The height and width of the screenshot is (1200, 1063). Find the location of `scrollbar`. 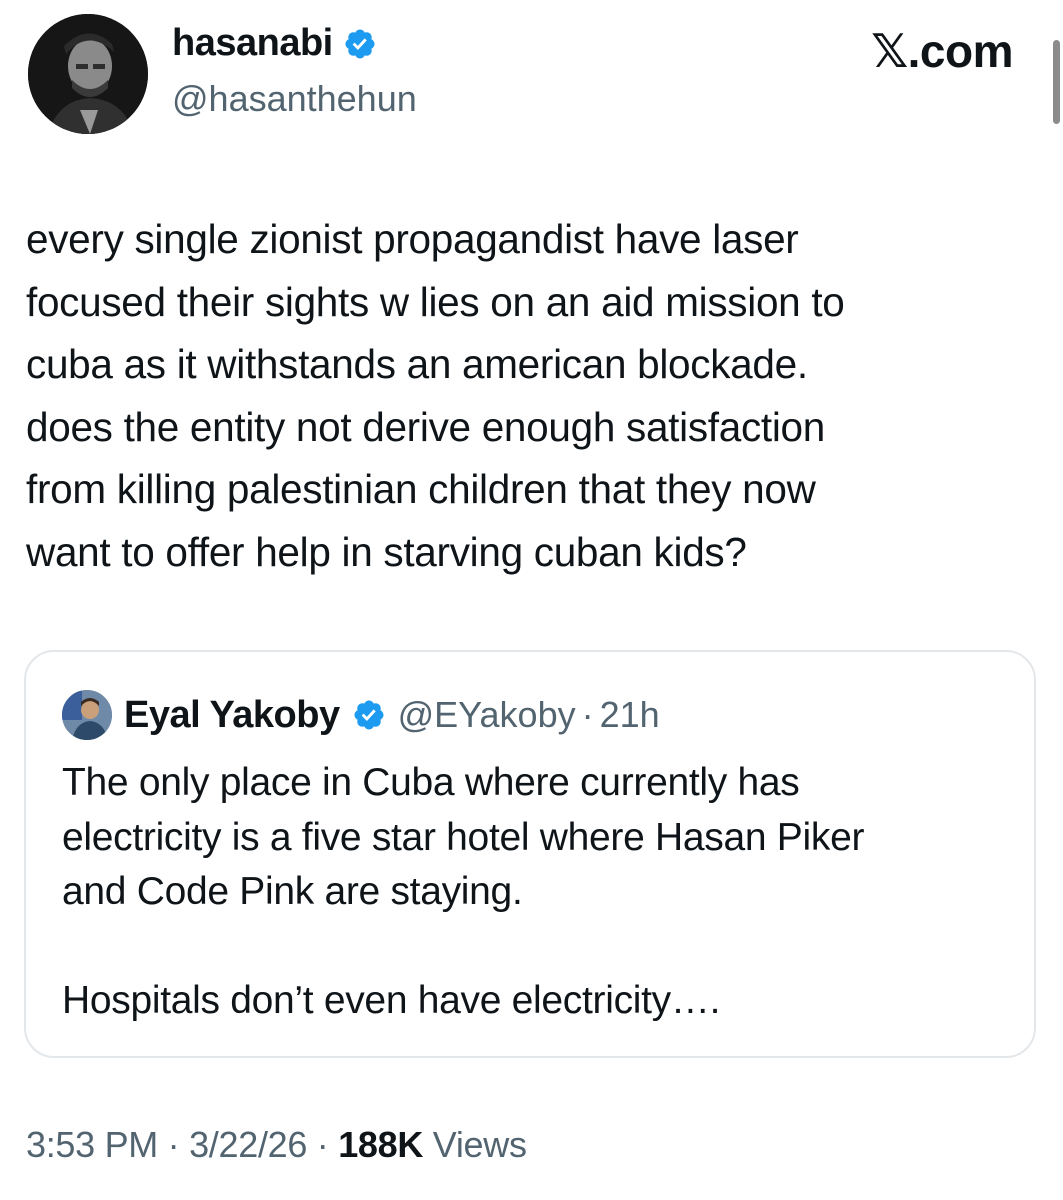

scrollbar is located at coordinates (1056, 82).